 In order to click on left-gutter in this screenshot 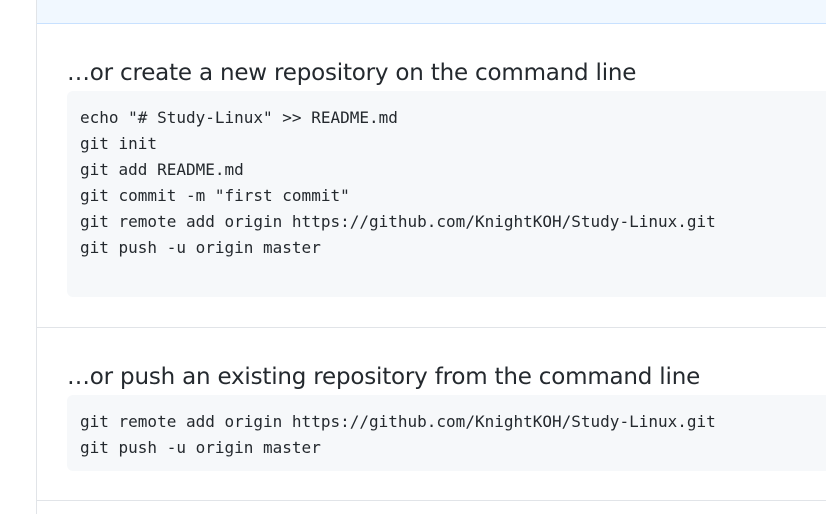, I will do `click(18, 257)`.